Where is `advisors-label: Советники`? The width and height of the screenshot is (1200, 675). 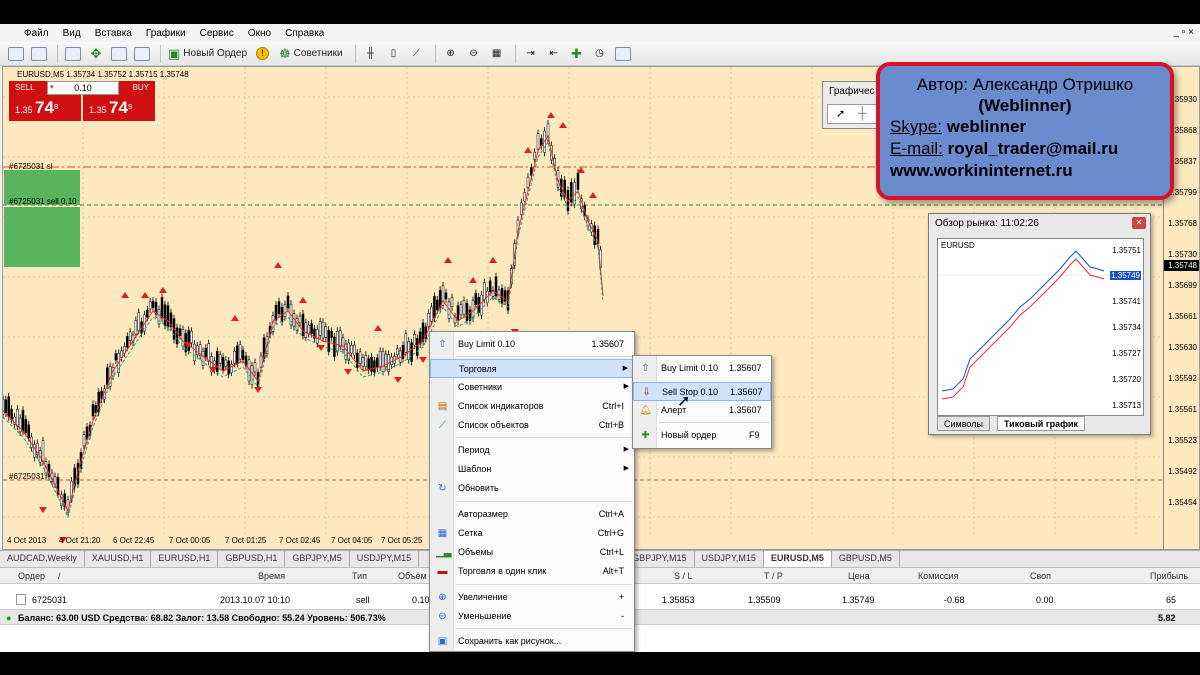
advisors-label: Советники is located at coordinates (318, 53).